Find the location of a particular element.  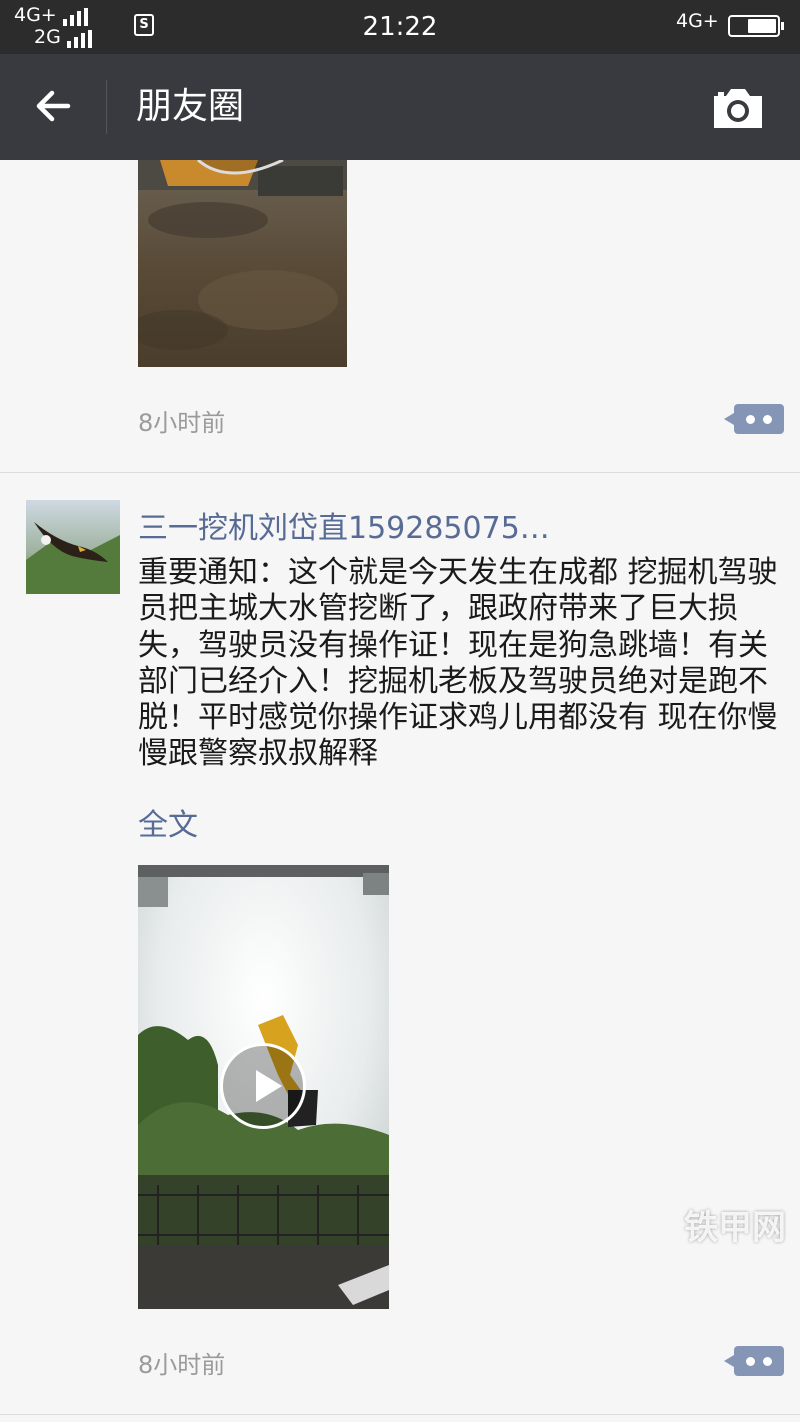

battery-icon is located at coordinates (756, 26).